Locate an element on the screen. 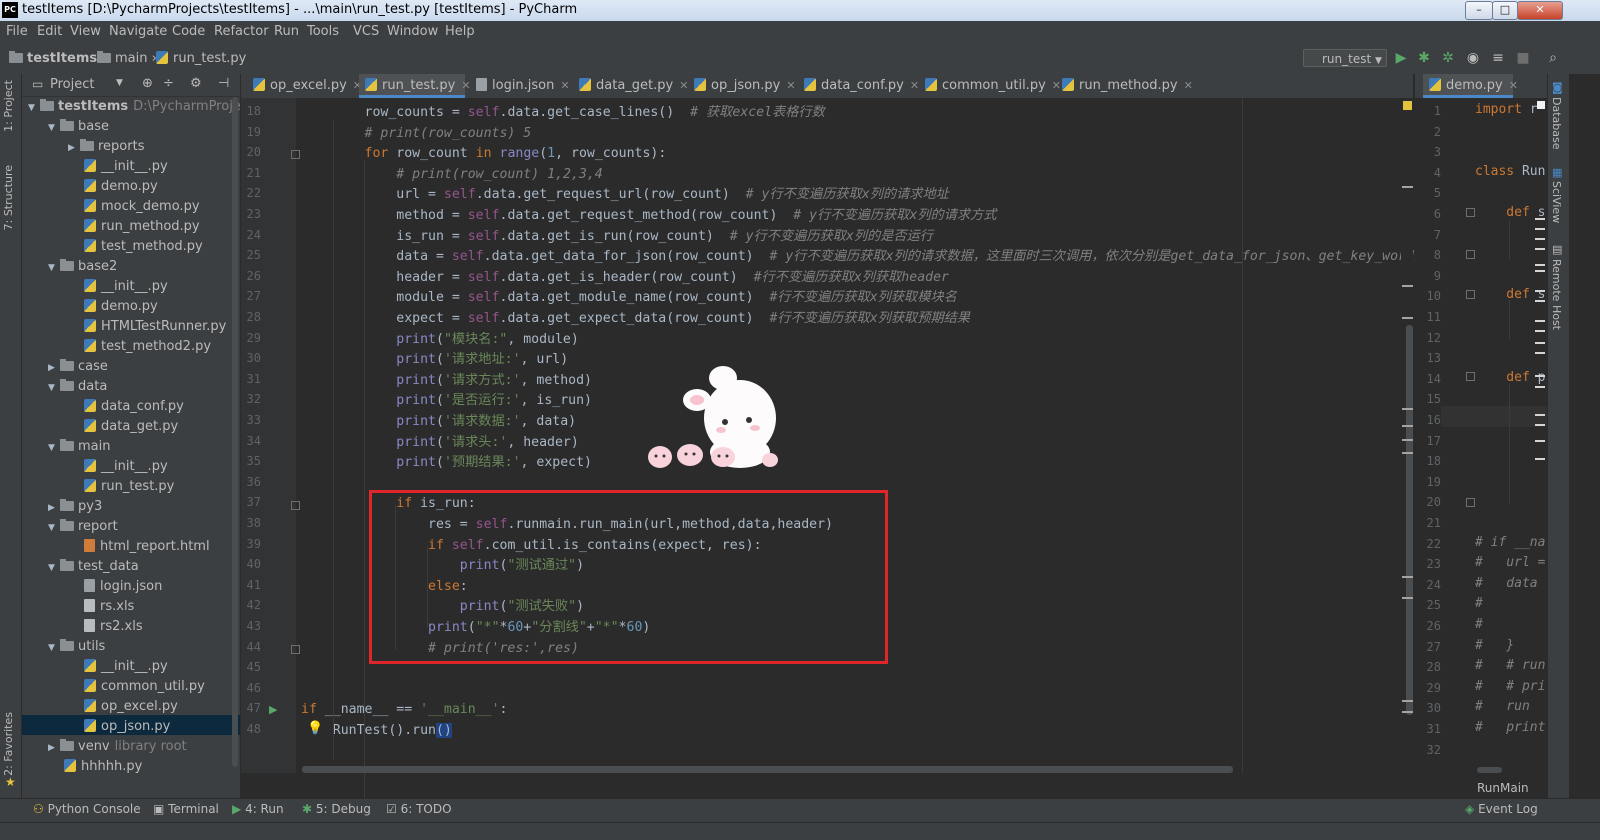 The height and width of the screenshot is (840, 1600). code-line: # # run is located at coordinates (1511, 666).